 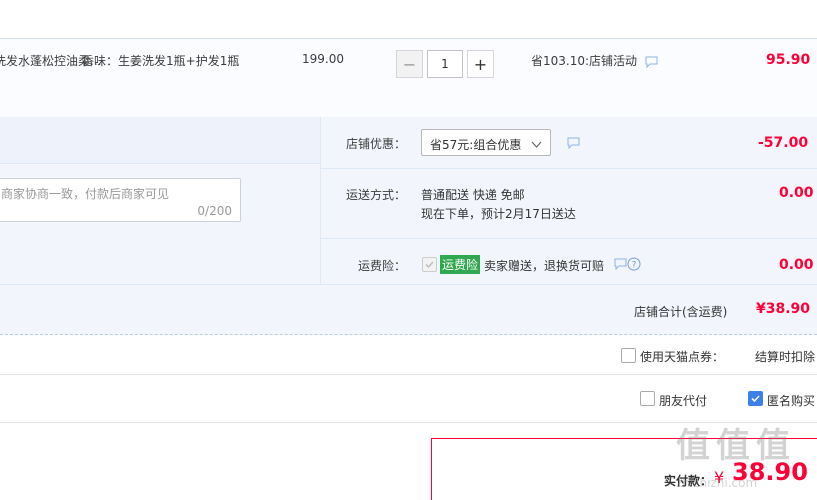 What do you see at coordinates (476, 145) in the screenshot?
I see `store-discount-selected: 省57元:组合优惠` at bounding box center [476, 145].